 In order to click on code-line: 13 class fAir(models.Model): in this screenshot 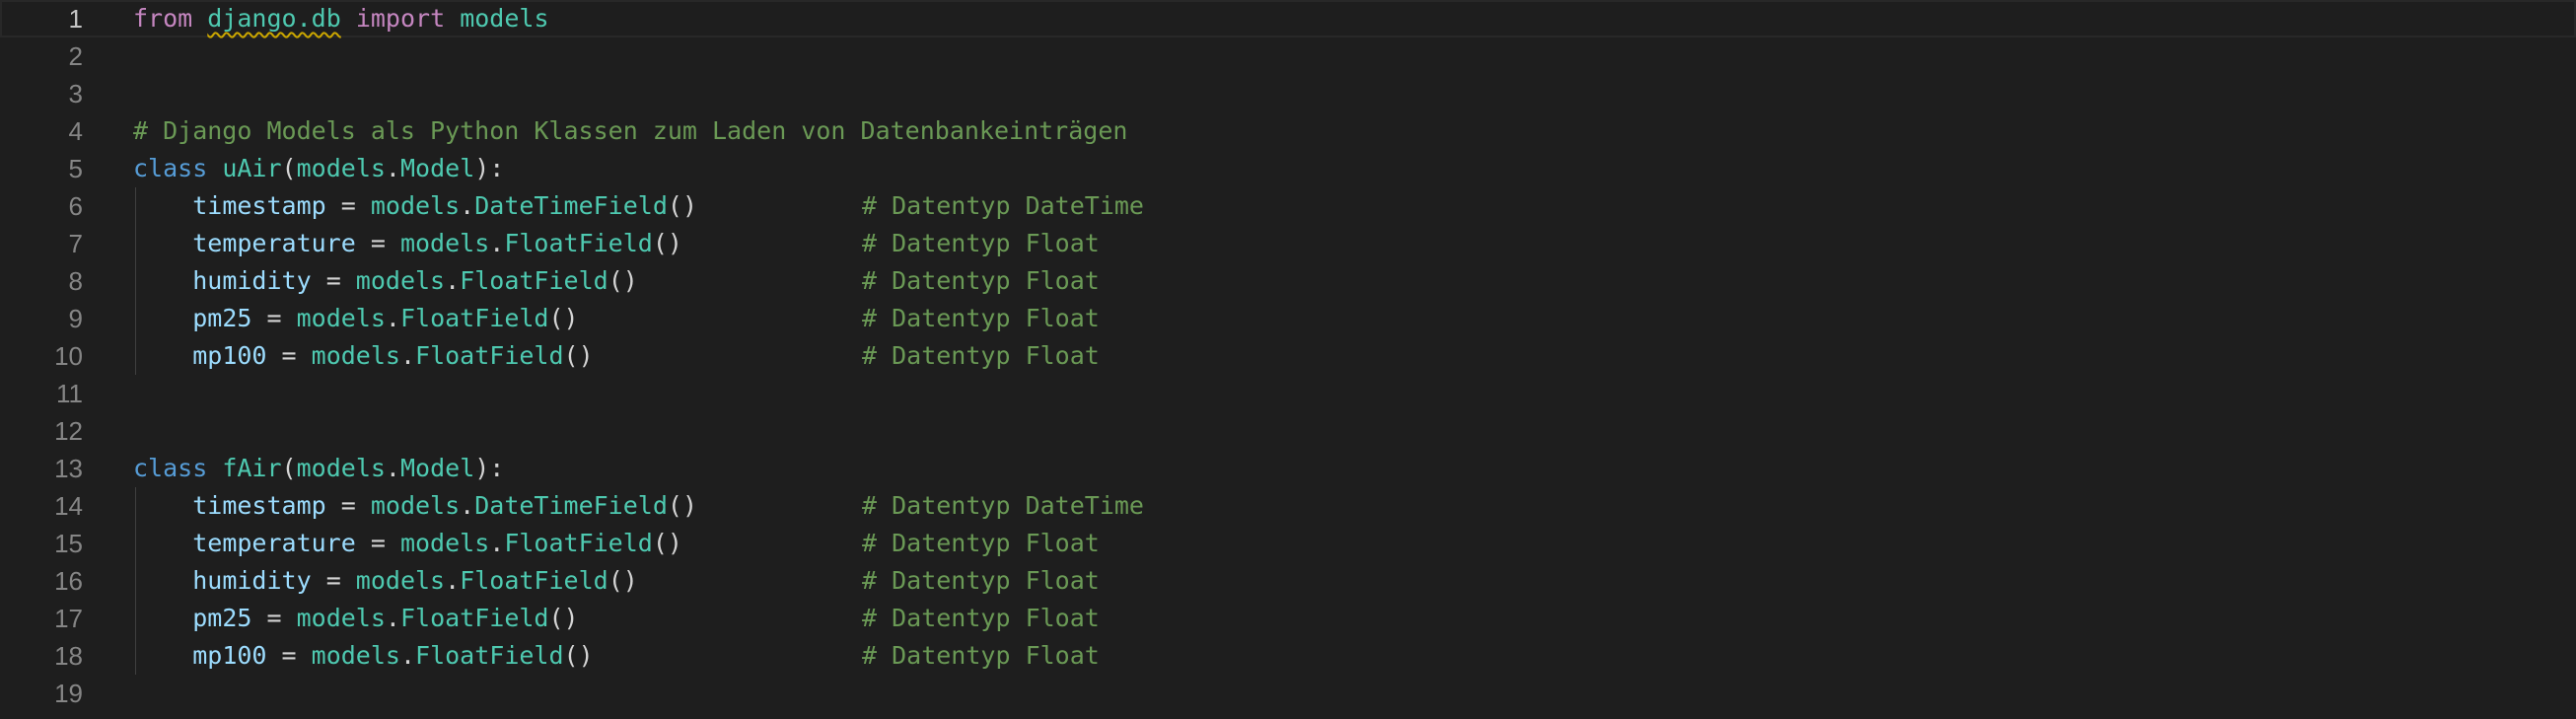, I will do `click(1288, 468)`.